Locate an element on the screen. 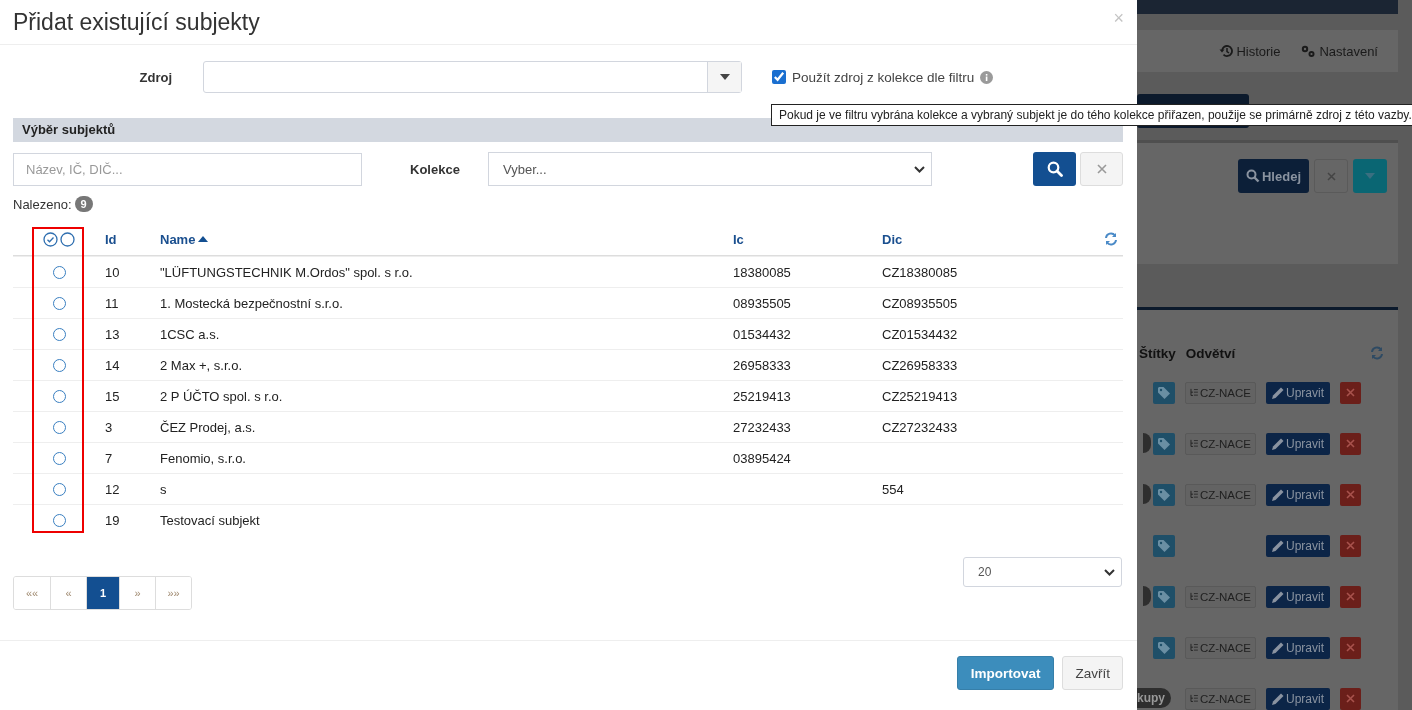  table-cell: 554 is located at coordinates (893, 489).